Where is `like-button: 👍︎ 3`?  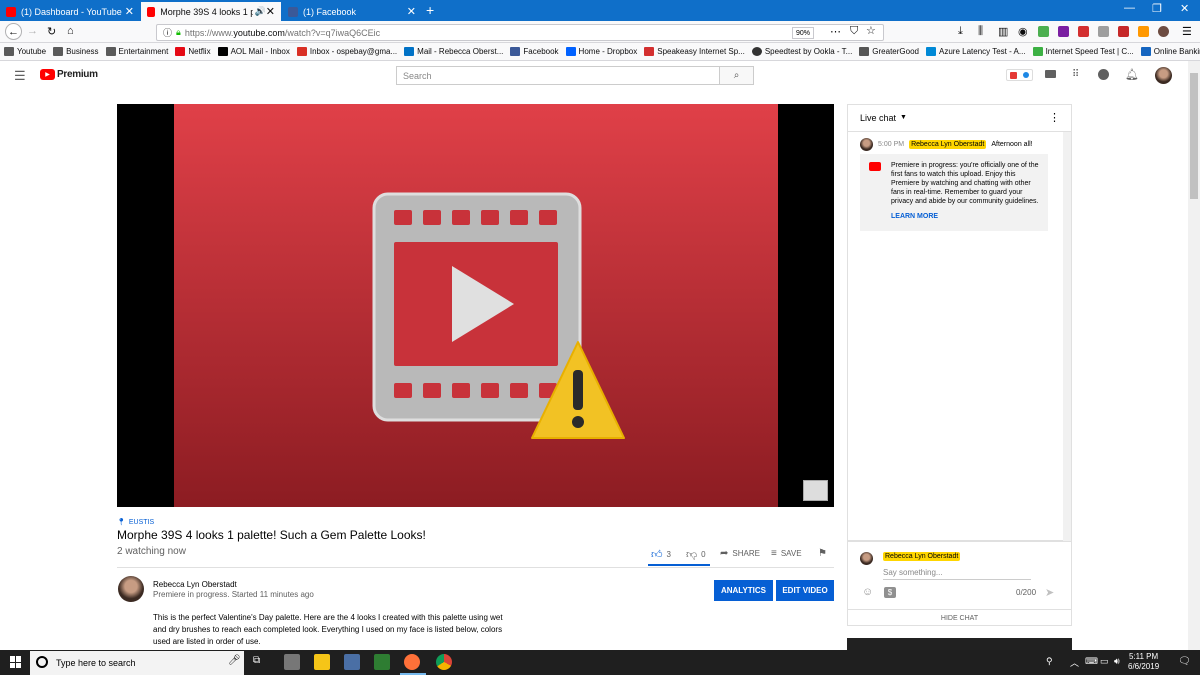
like-button: 👍︎ 3 is located at coordinates (661, 554).